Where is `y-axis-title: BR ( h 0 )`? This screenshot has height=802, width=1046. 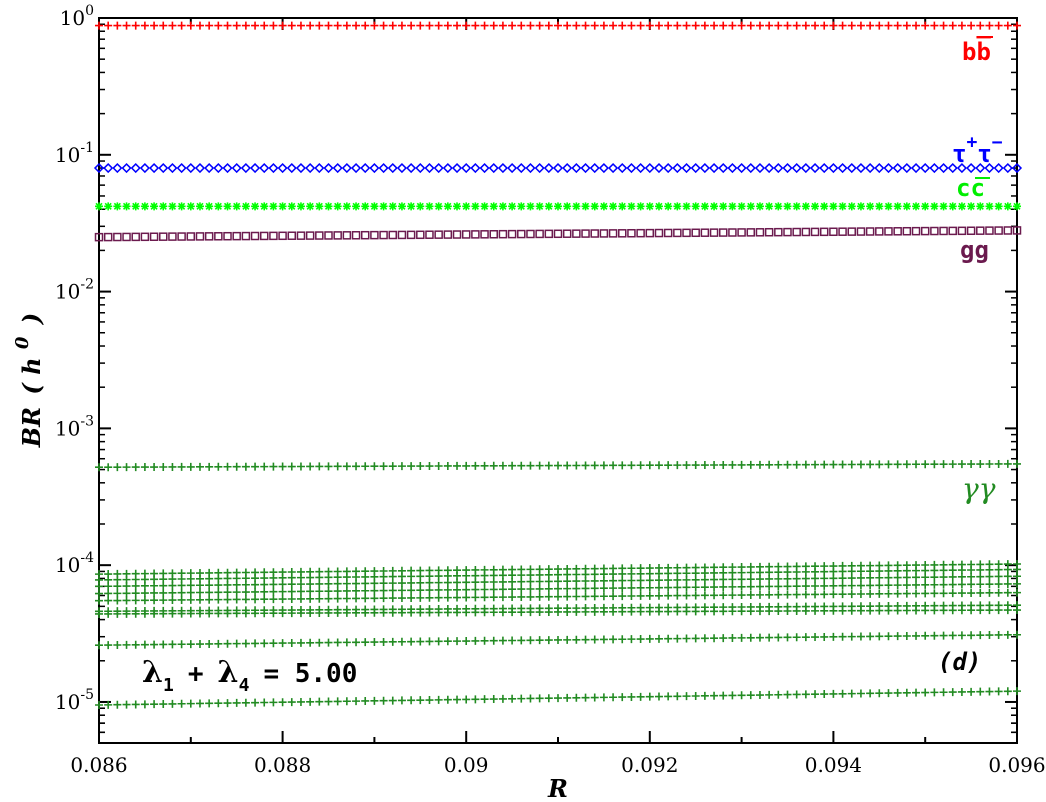
y-axis-title: BR ( h 0 ) is located at coordinates (29, 380).